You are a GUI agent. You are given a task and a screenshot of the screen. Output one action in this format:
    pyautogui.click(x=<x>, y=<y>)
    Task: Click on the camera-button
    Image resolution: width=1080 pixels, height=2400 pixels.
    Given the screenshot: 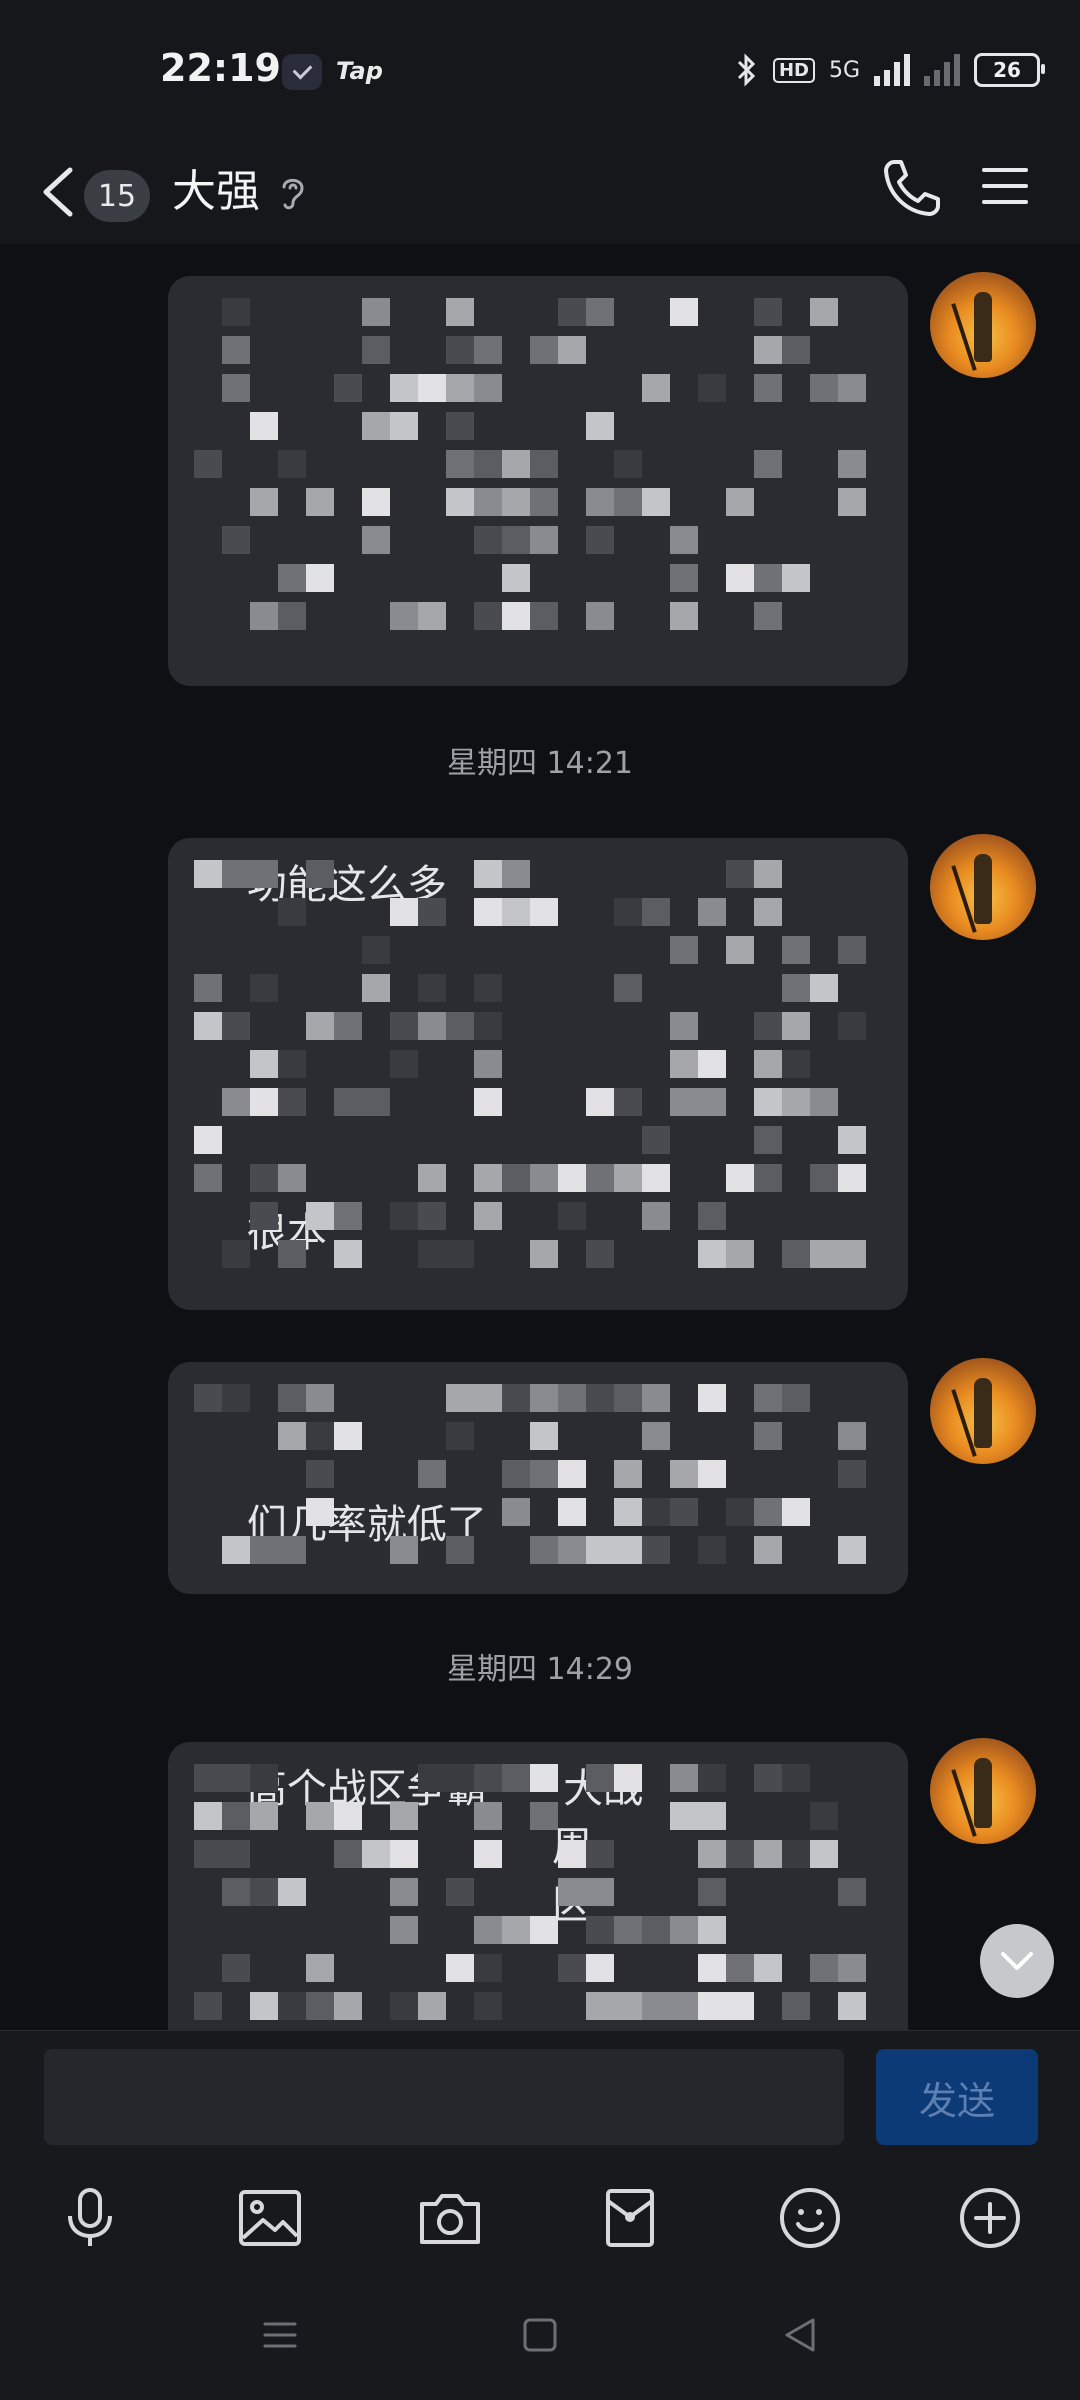 What is the action you would take?
    pyautogui.click(x=450, y=2218)
    